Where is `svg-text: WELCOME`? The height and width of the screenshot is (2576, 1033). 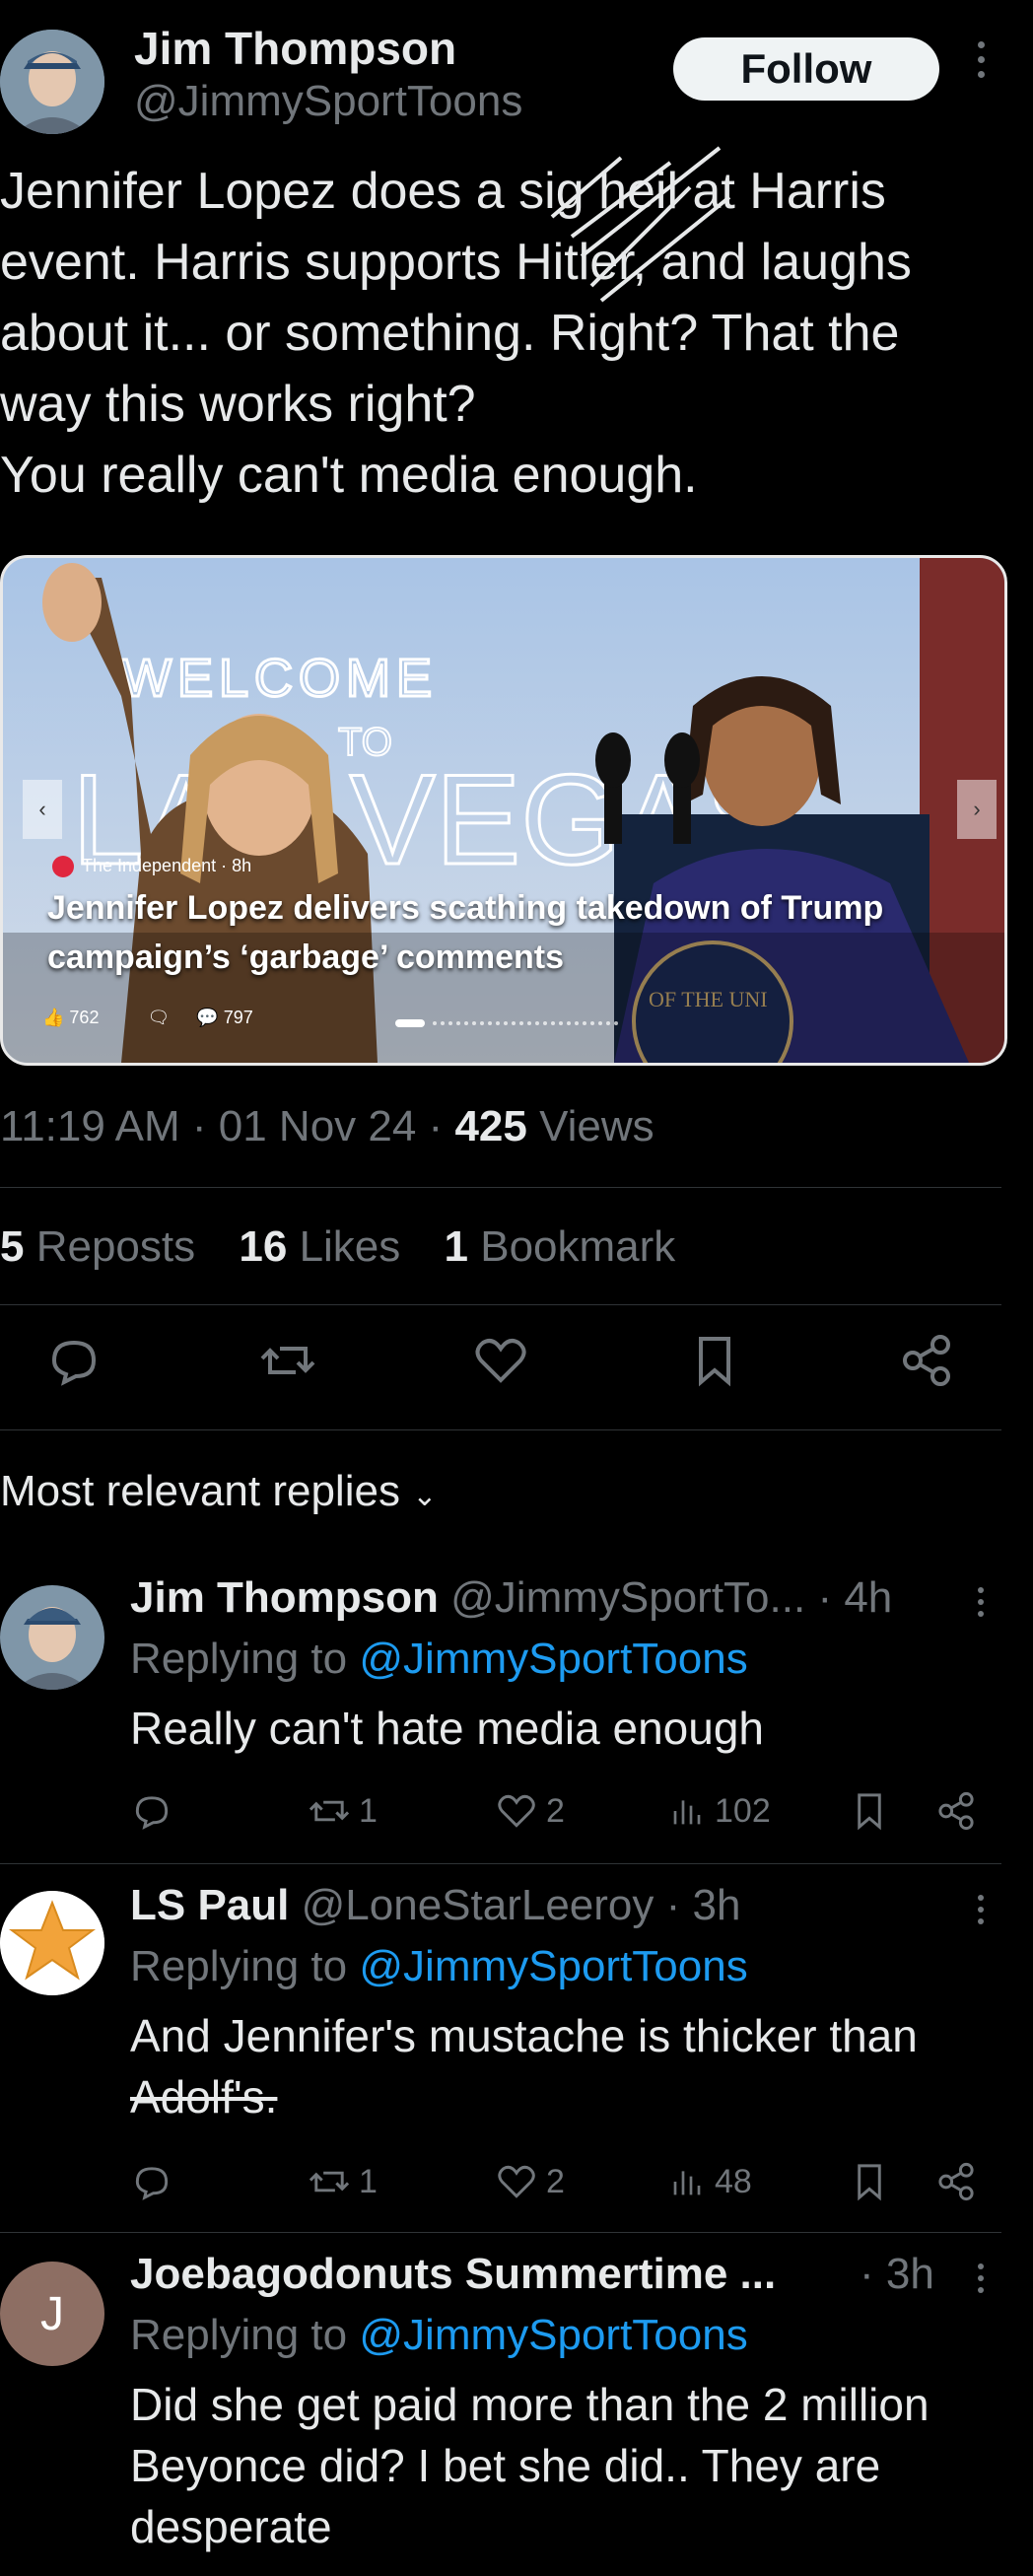
svg-text: WELCOME is located at coordinates (279, 678).